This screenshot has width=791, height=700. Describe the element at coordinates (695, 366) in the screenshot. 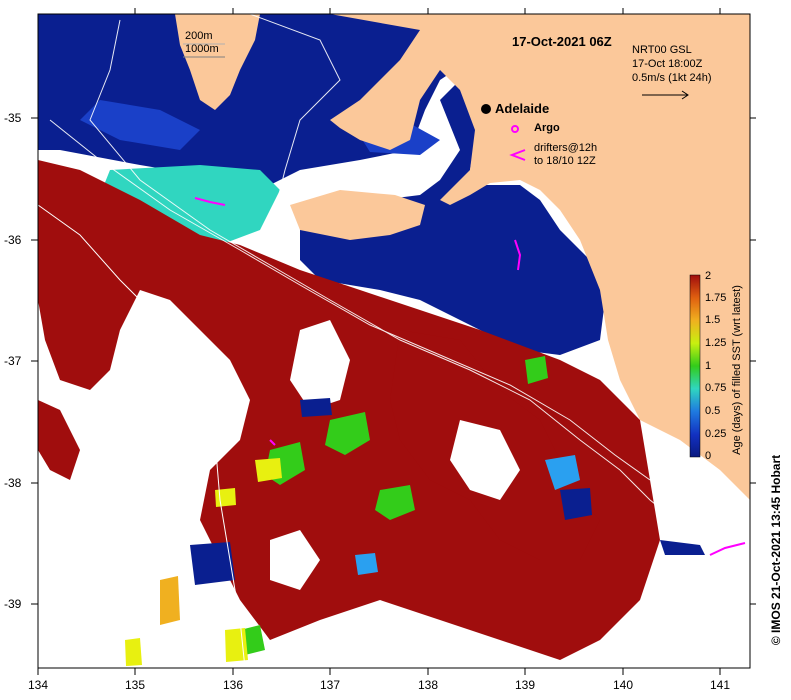

I see `colorbar` at that location.